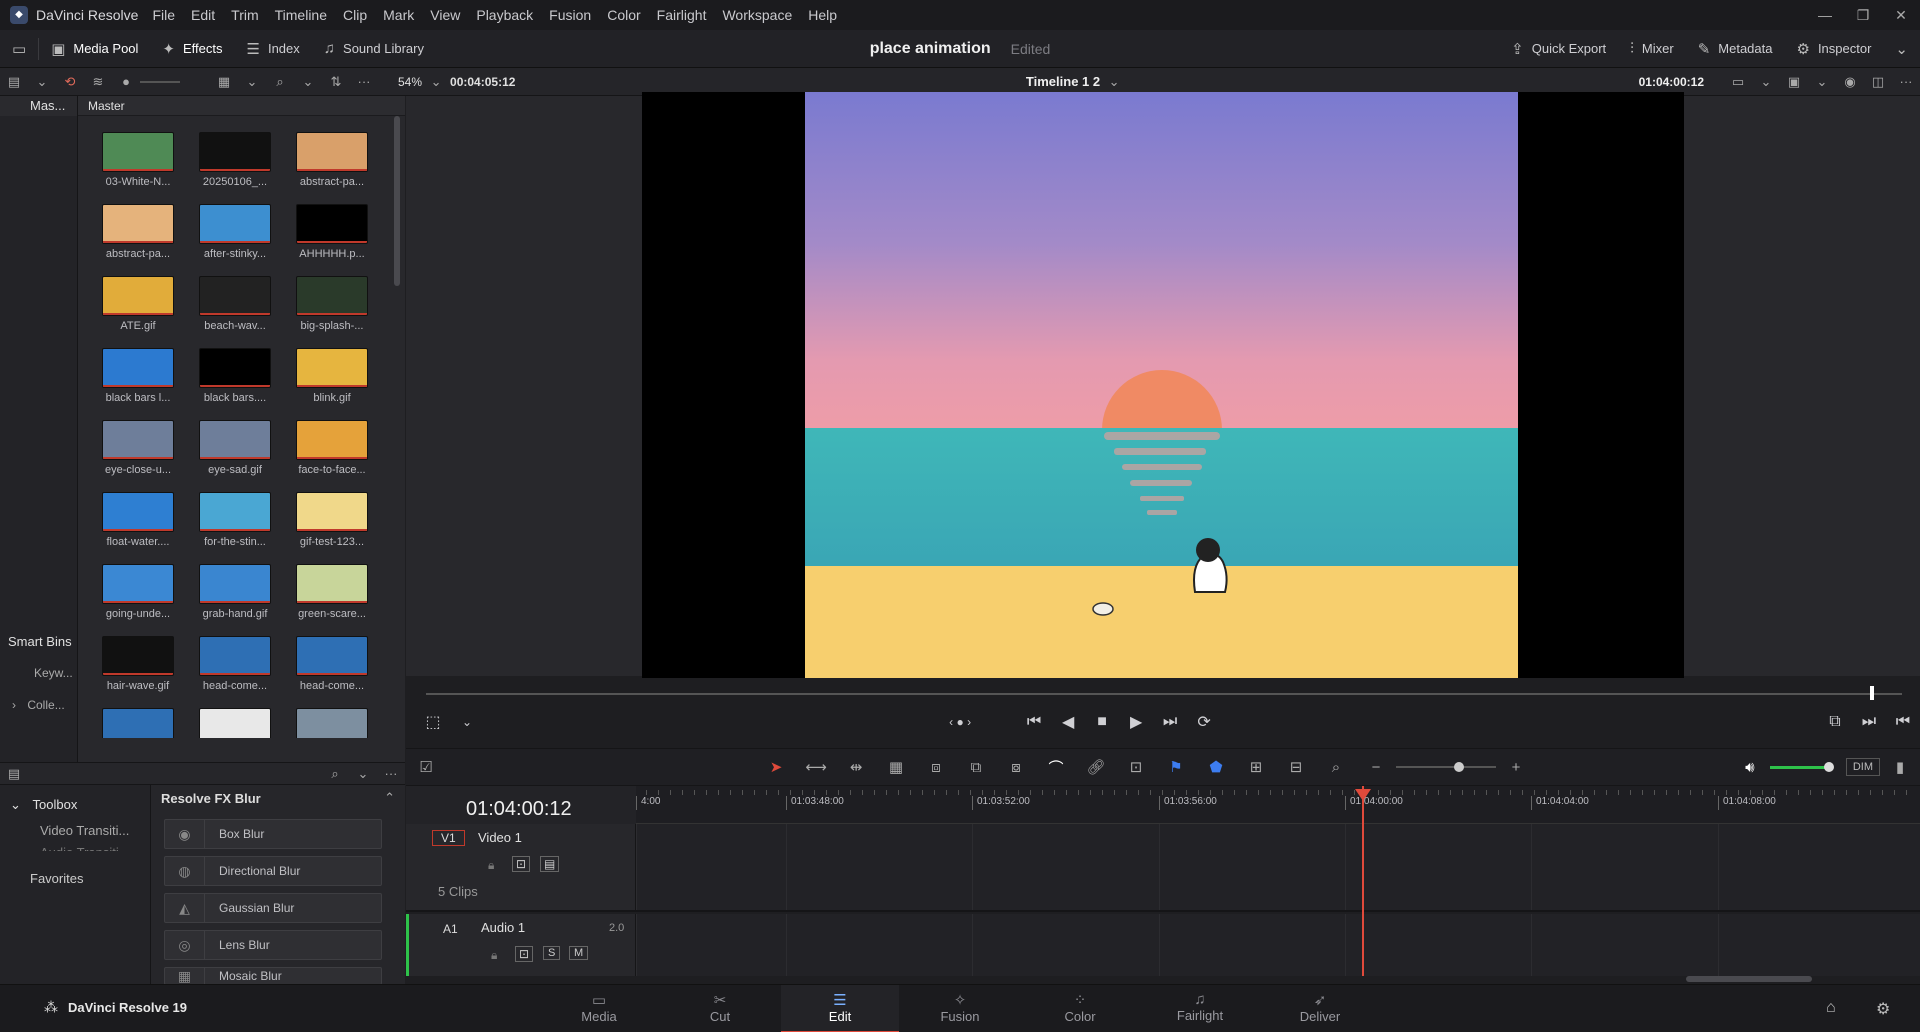  What do you see at coordinates (126, 81) in the screenshot?
I see `thumb-size-slider: ●` at bounding box center [126, 81].